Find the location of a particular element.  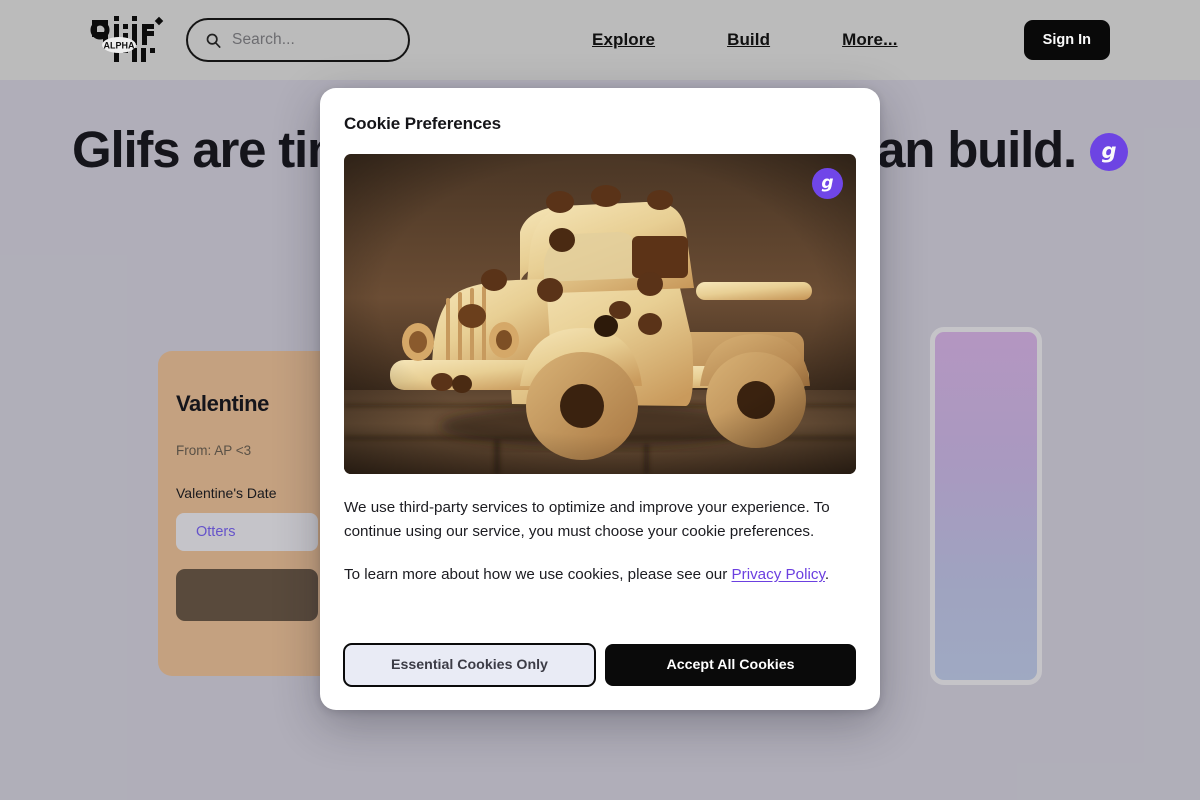

glif-watermark-glyph: g is located at coordinates (827, 183).